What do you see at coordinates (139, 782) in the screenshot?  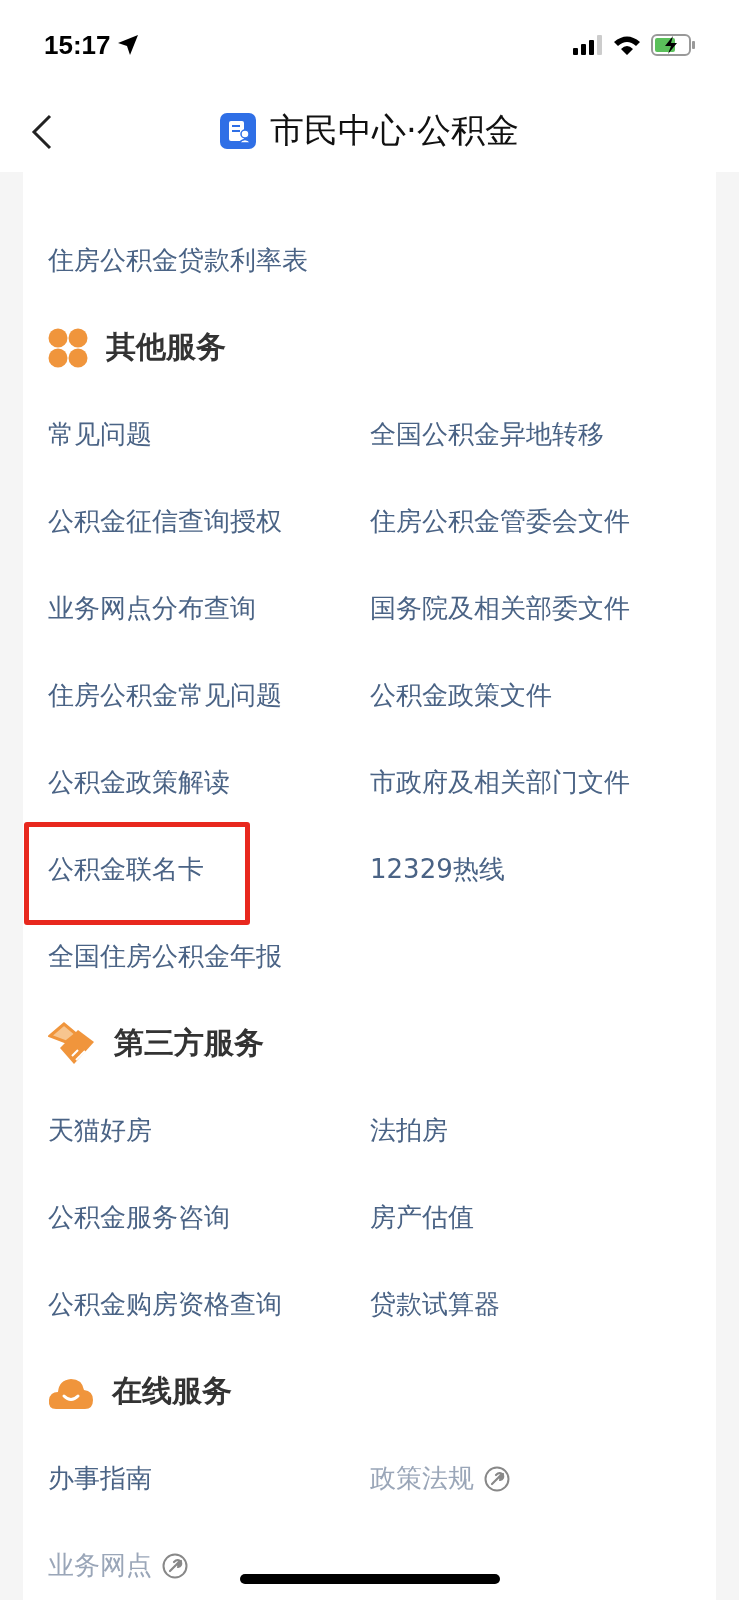 I see `service-link: 公积金政策解读` at bounding box center [139, 782].